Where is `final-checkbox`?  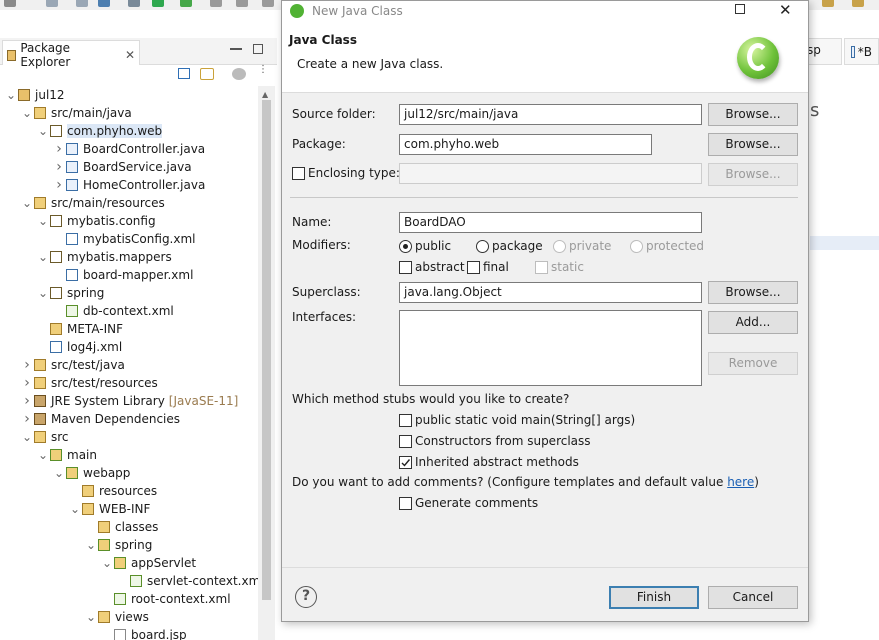 final-checkbox is located at coordinates (473, 267).